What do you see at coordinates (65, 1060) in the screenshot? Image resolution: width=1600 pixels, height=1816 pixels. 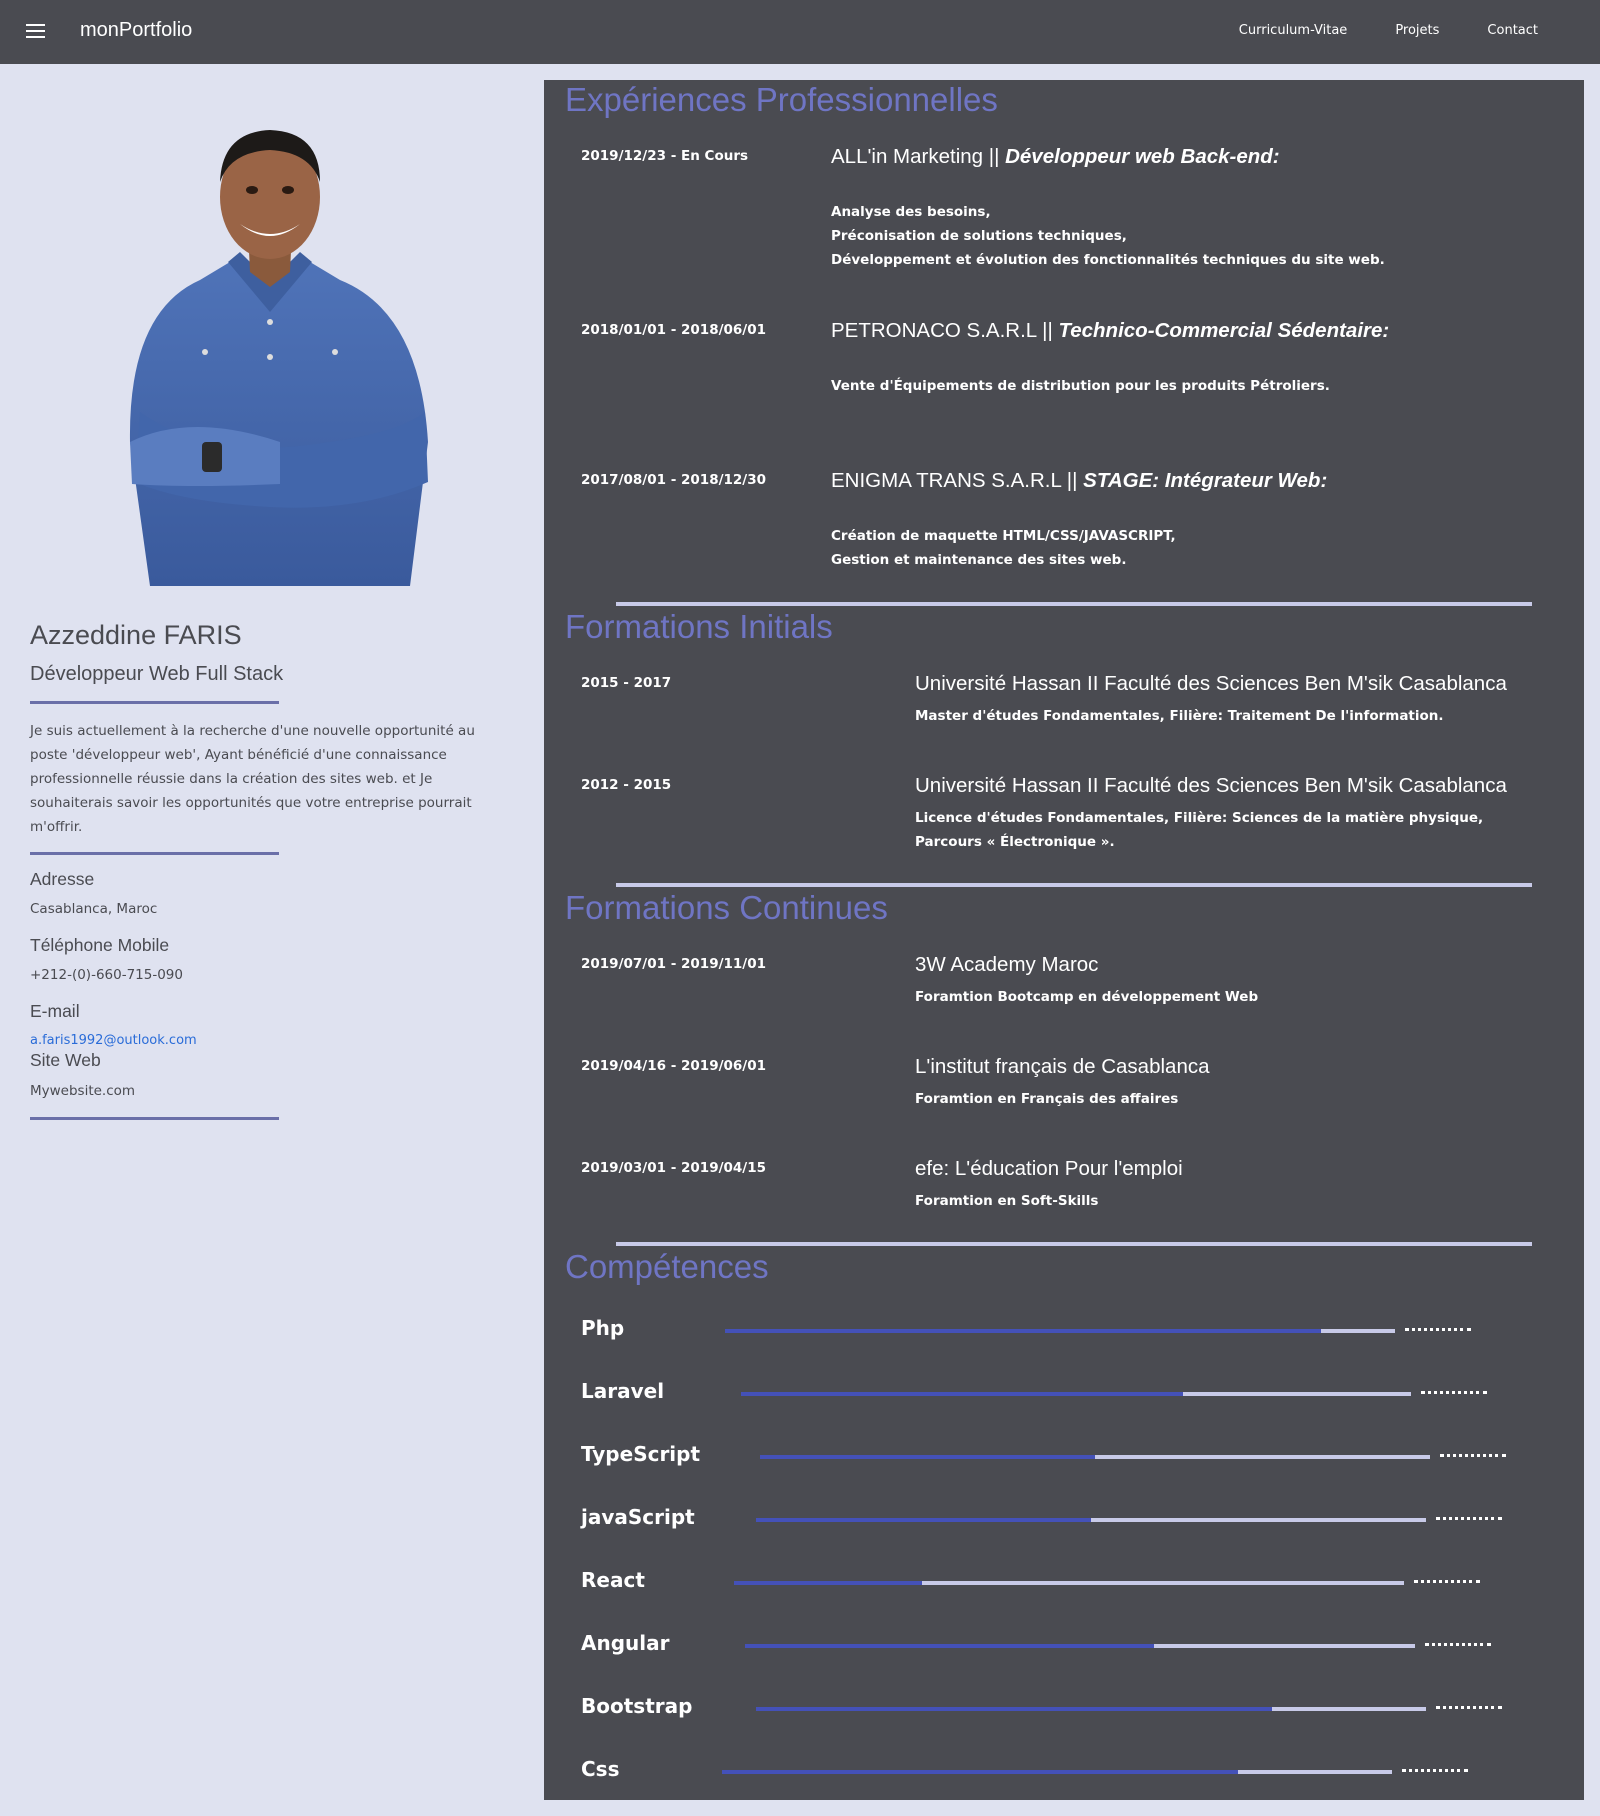 I see `website-label: Site Web` at bounding box center [65, 1060].